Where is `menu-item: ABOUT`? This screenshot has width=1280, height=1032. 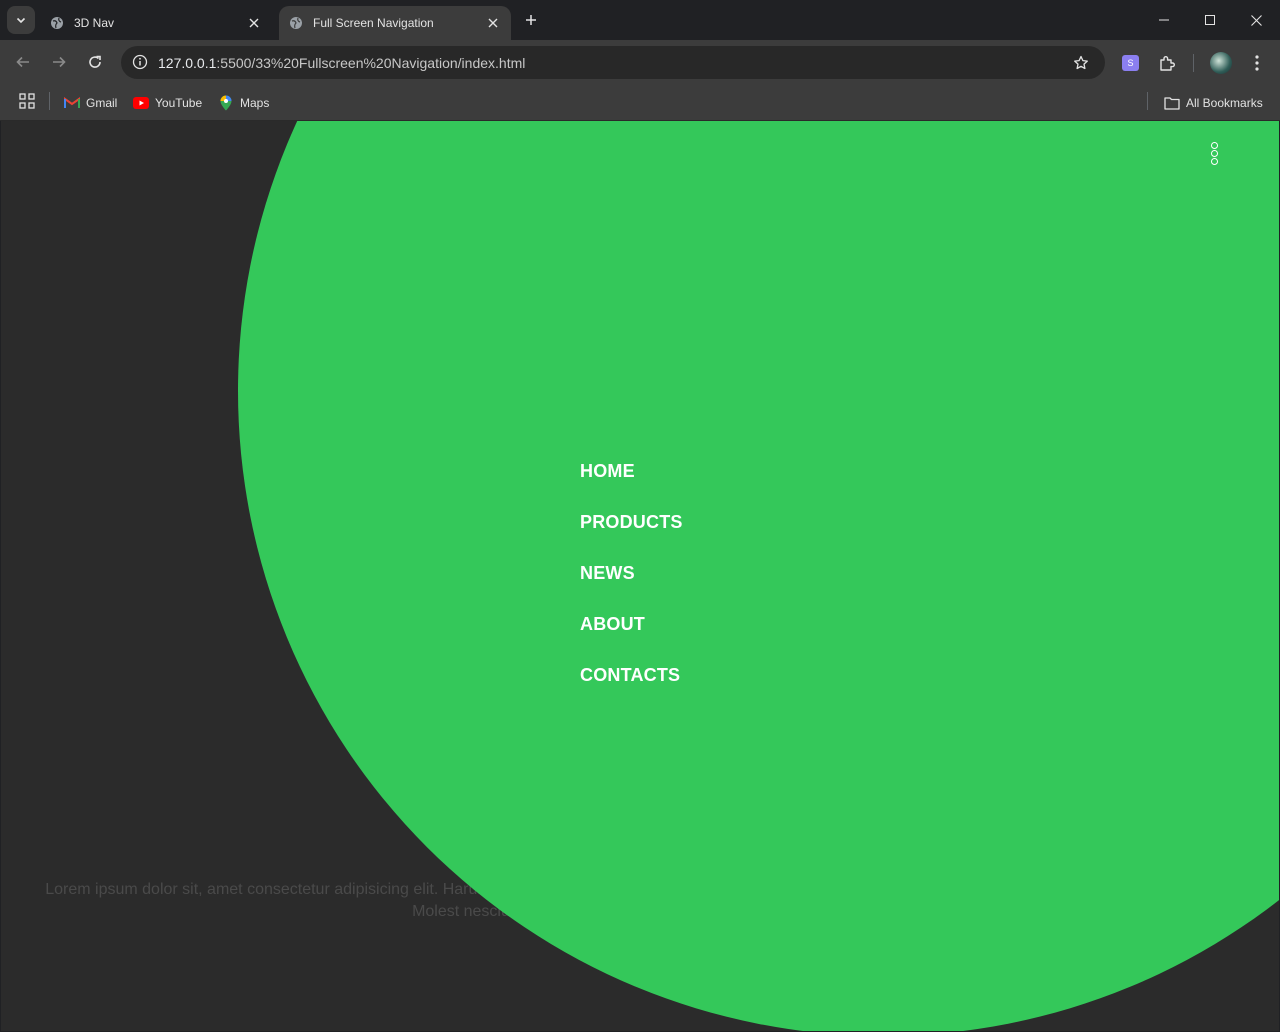 menu-item: ABOUT is located at coordinates (631, 639).